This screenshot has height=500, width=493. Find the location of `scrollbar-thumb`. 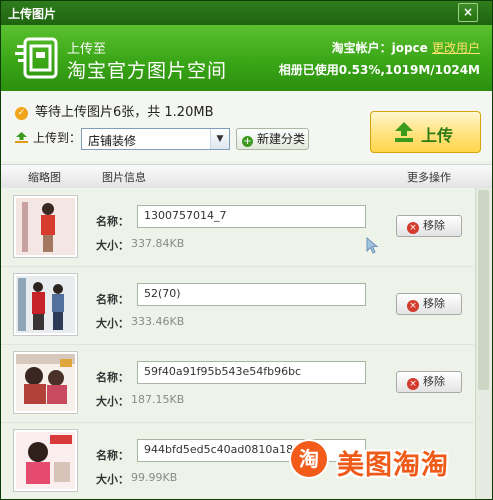

scrollbar-thumb is located at coordinates (483, 290).